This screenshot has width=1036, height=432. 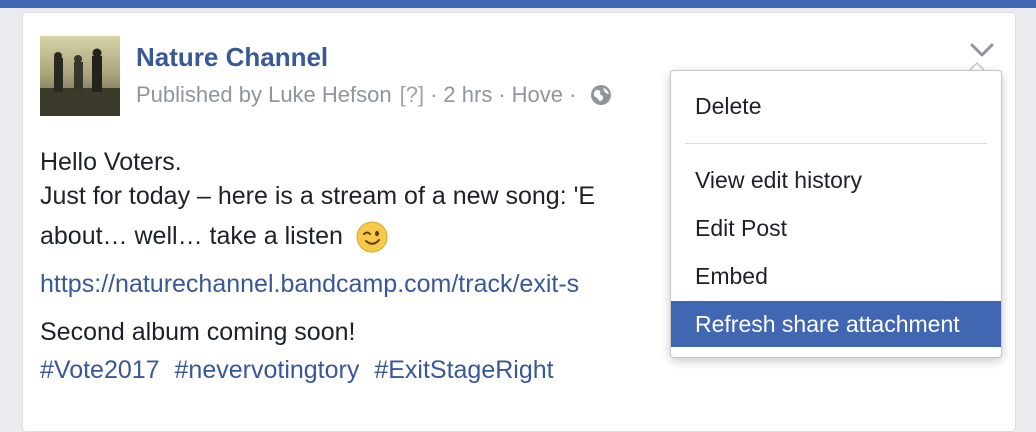 I want to click on published-by-link: Published by Luke Hefson, so click(x=264, y=95).